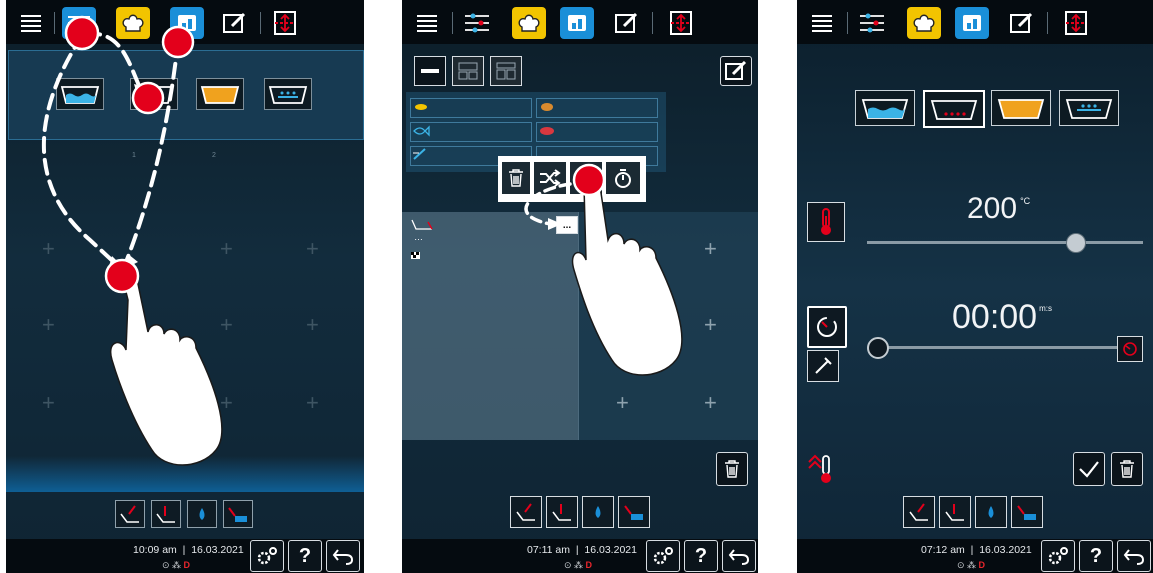 The image size is (1153, 573). I want to click on cell-flag-icon, so click(416, 257).